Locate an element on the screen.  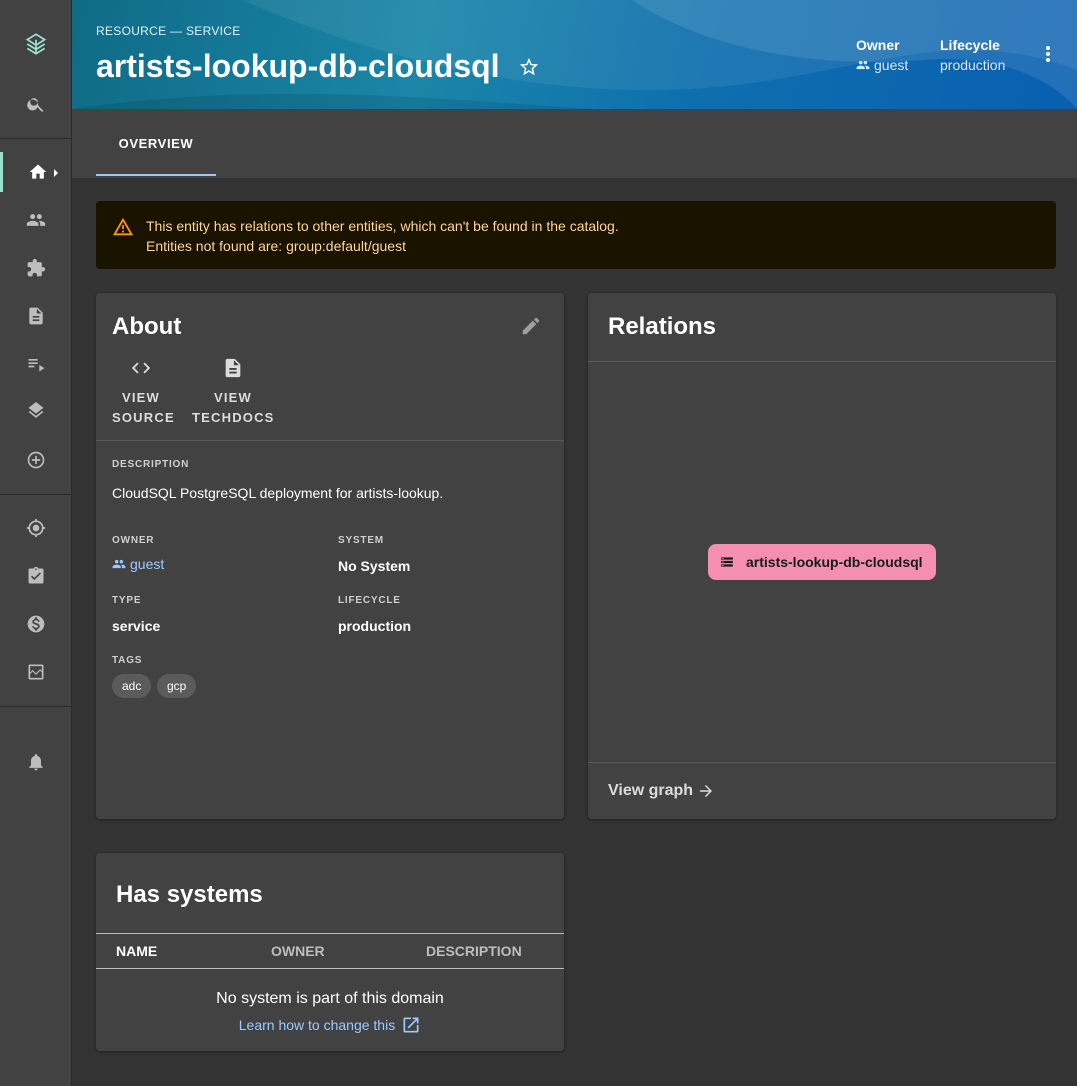
view-graph-link: View graph is located at coordinates (661, 791).